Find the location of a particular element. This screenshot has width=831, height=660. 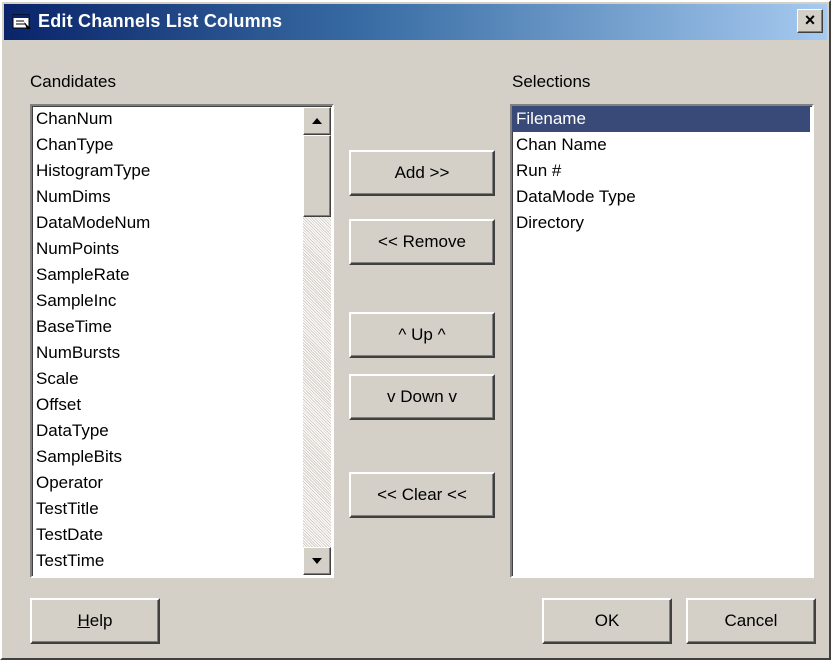

close-icon: × is located at coordinates (810, 20).